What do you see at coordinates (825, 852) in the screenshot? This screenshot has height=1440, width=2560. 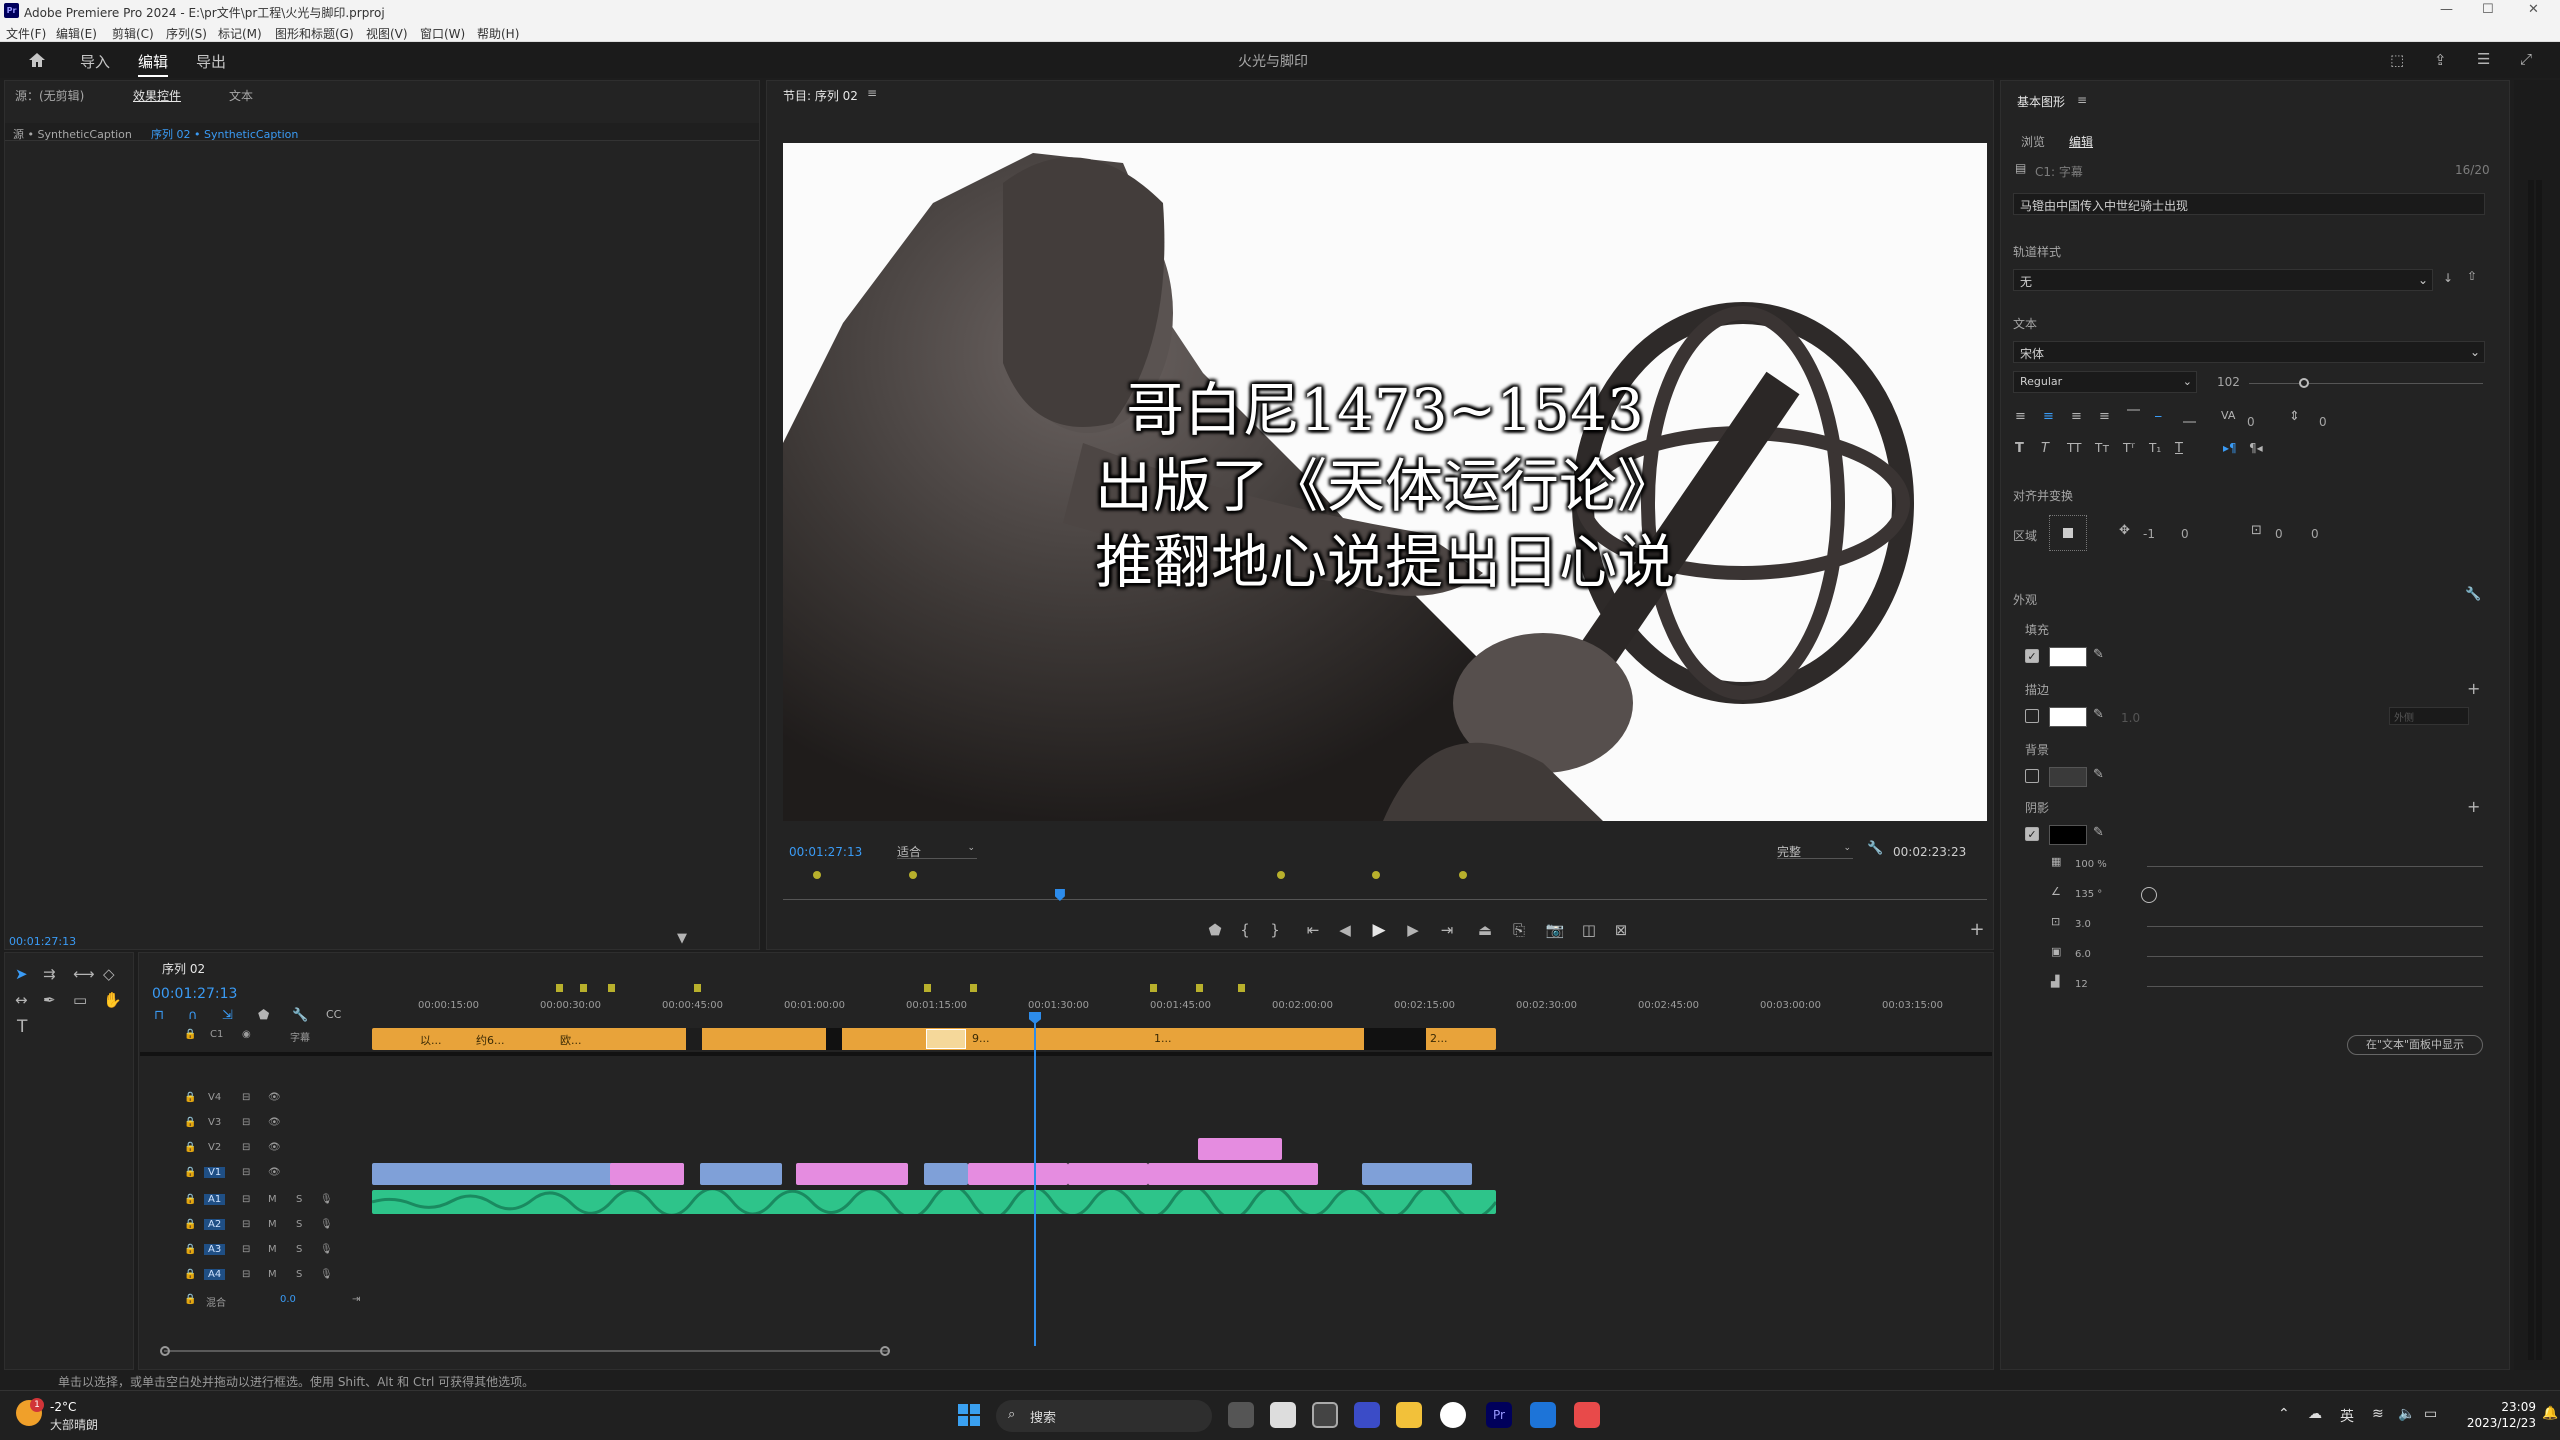 I see `program-timecode: 00:01:27:13` at bounding box center [825, 852].